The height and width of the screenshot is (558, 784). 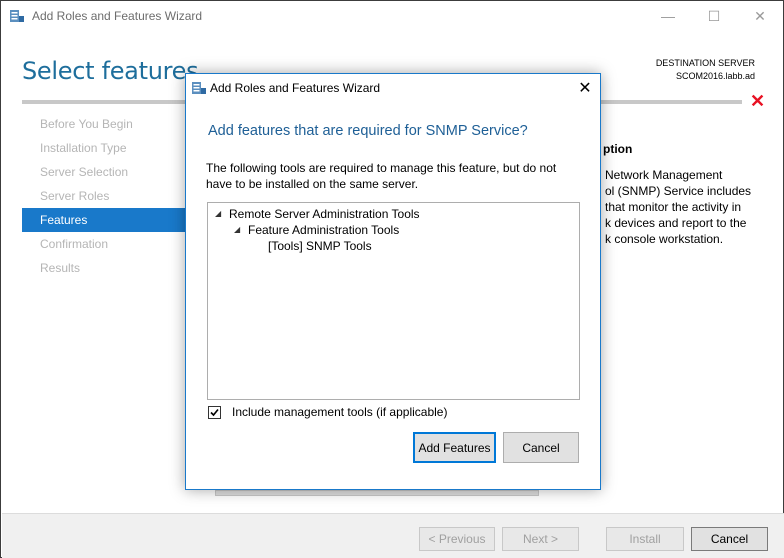 I want to click on close-button: ✕, so click(x=760, y=16).